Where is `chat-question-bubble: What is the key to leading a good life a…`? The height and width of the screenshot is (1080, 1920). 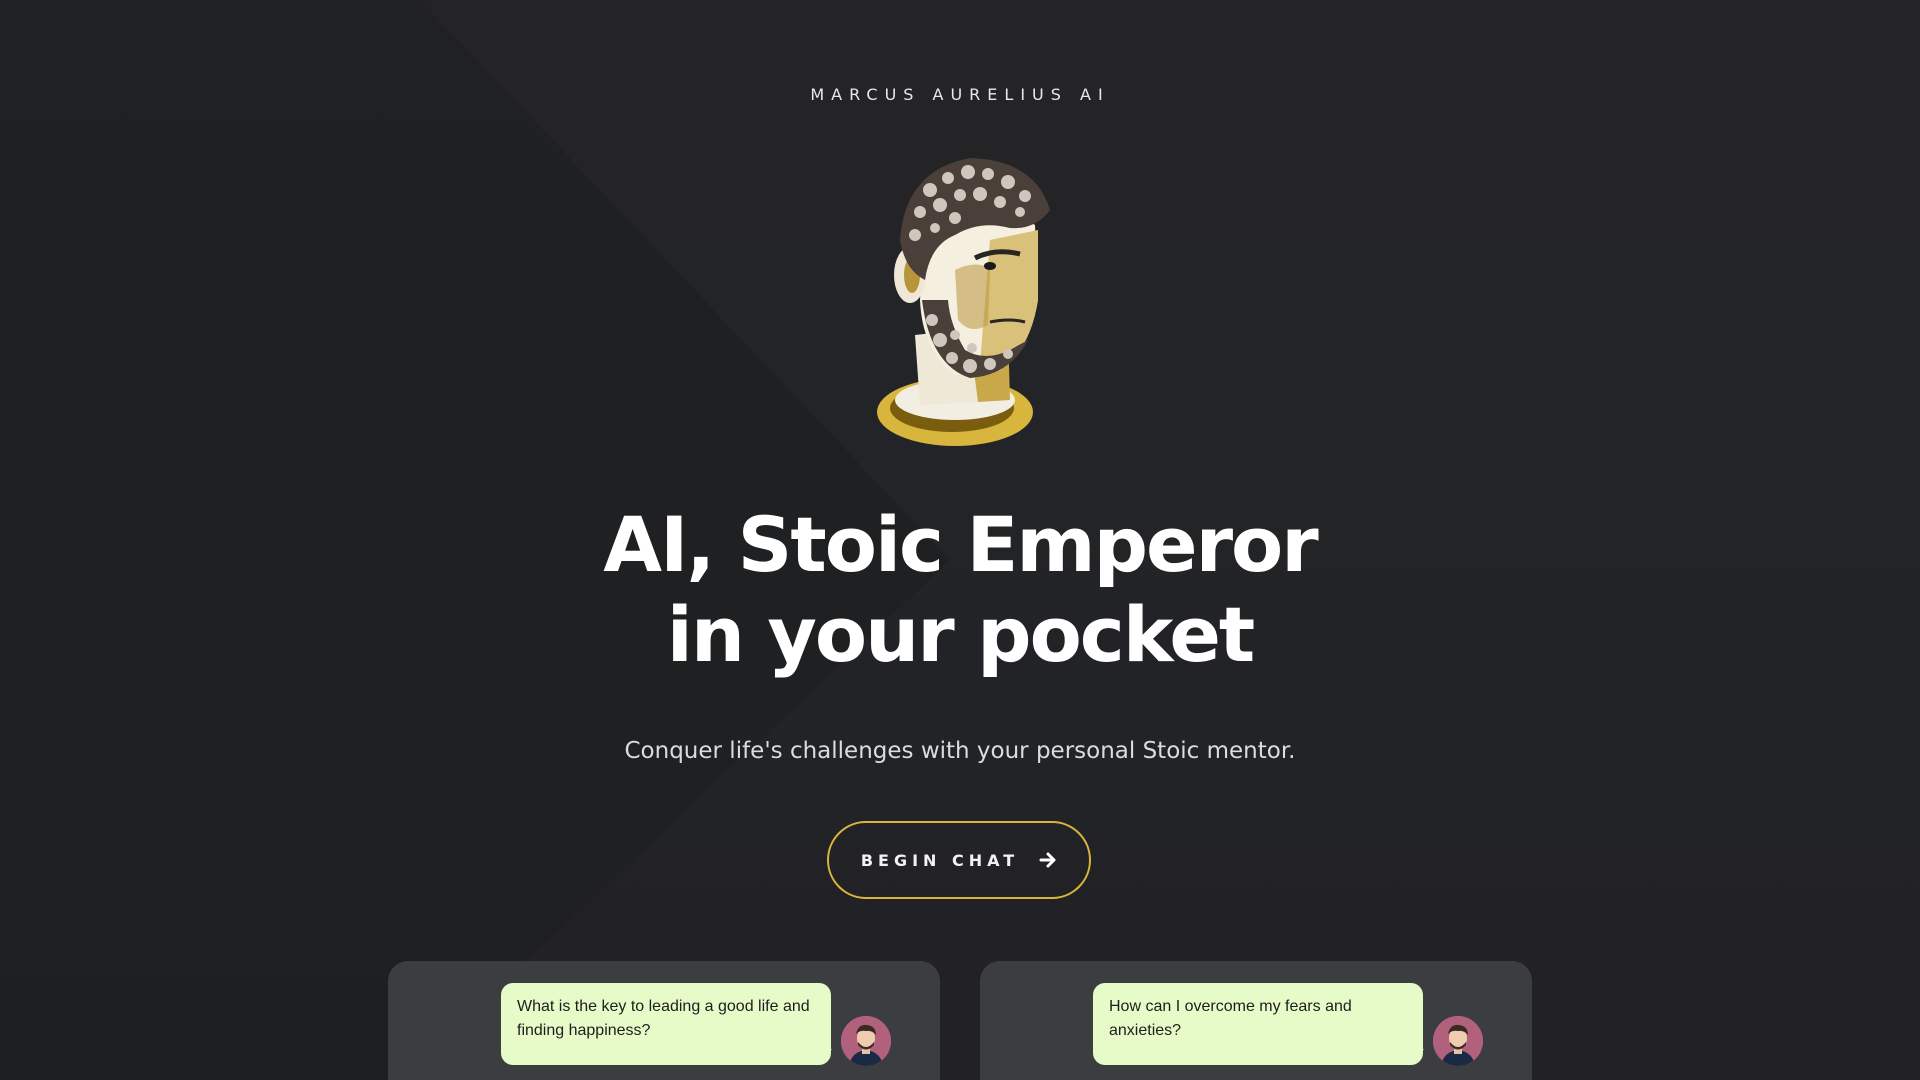 chat-question-bubble: What is the key to leading a good life a… is located at coordinates (666, 1024).